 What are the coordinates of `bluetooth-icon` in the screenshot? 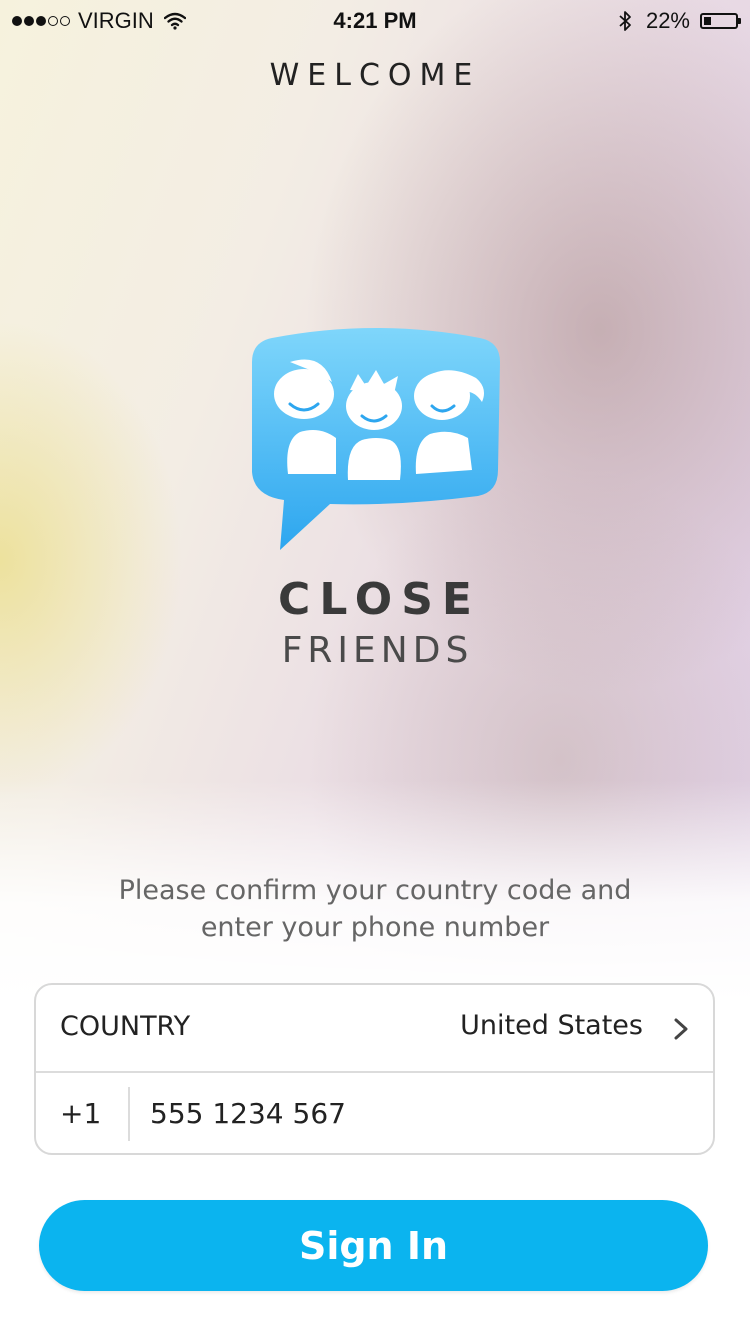 It's located at (625, 21).